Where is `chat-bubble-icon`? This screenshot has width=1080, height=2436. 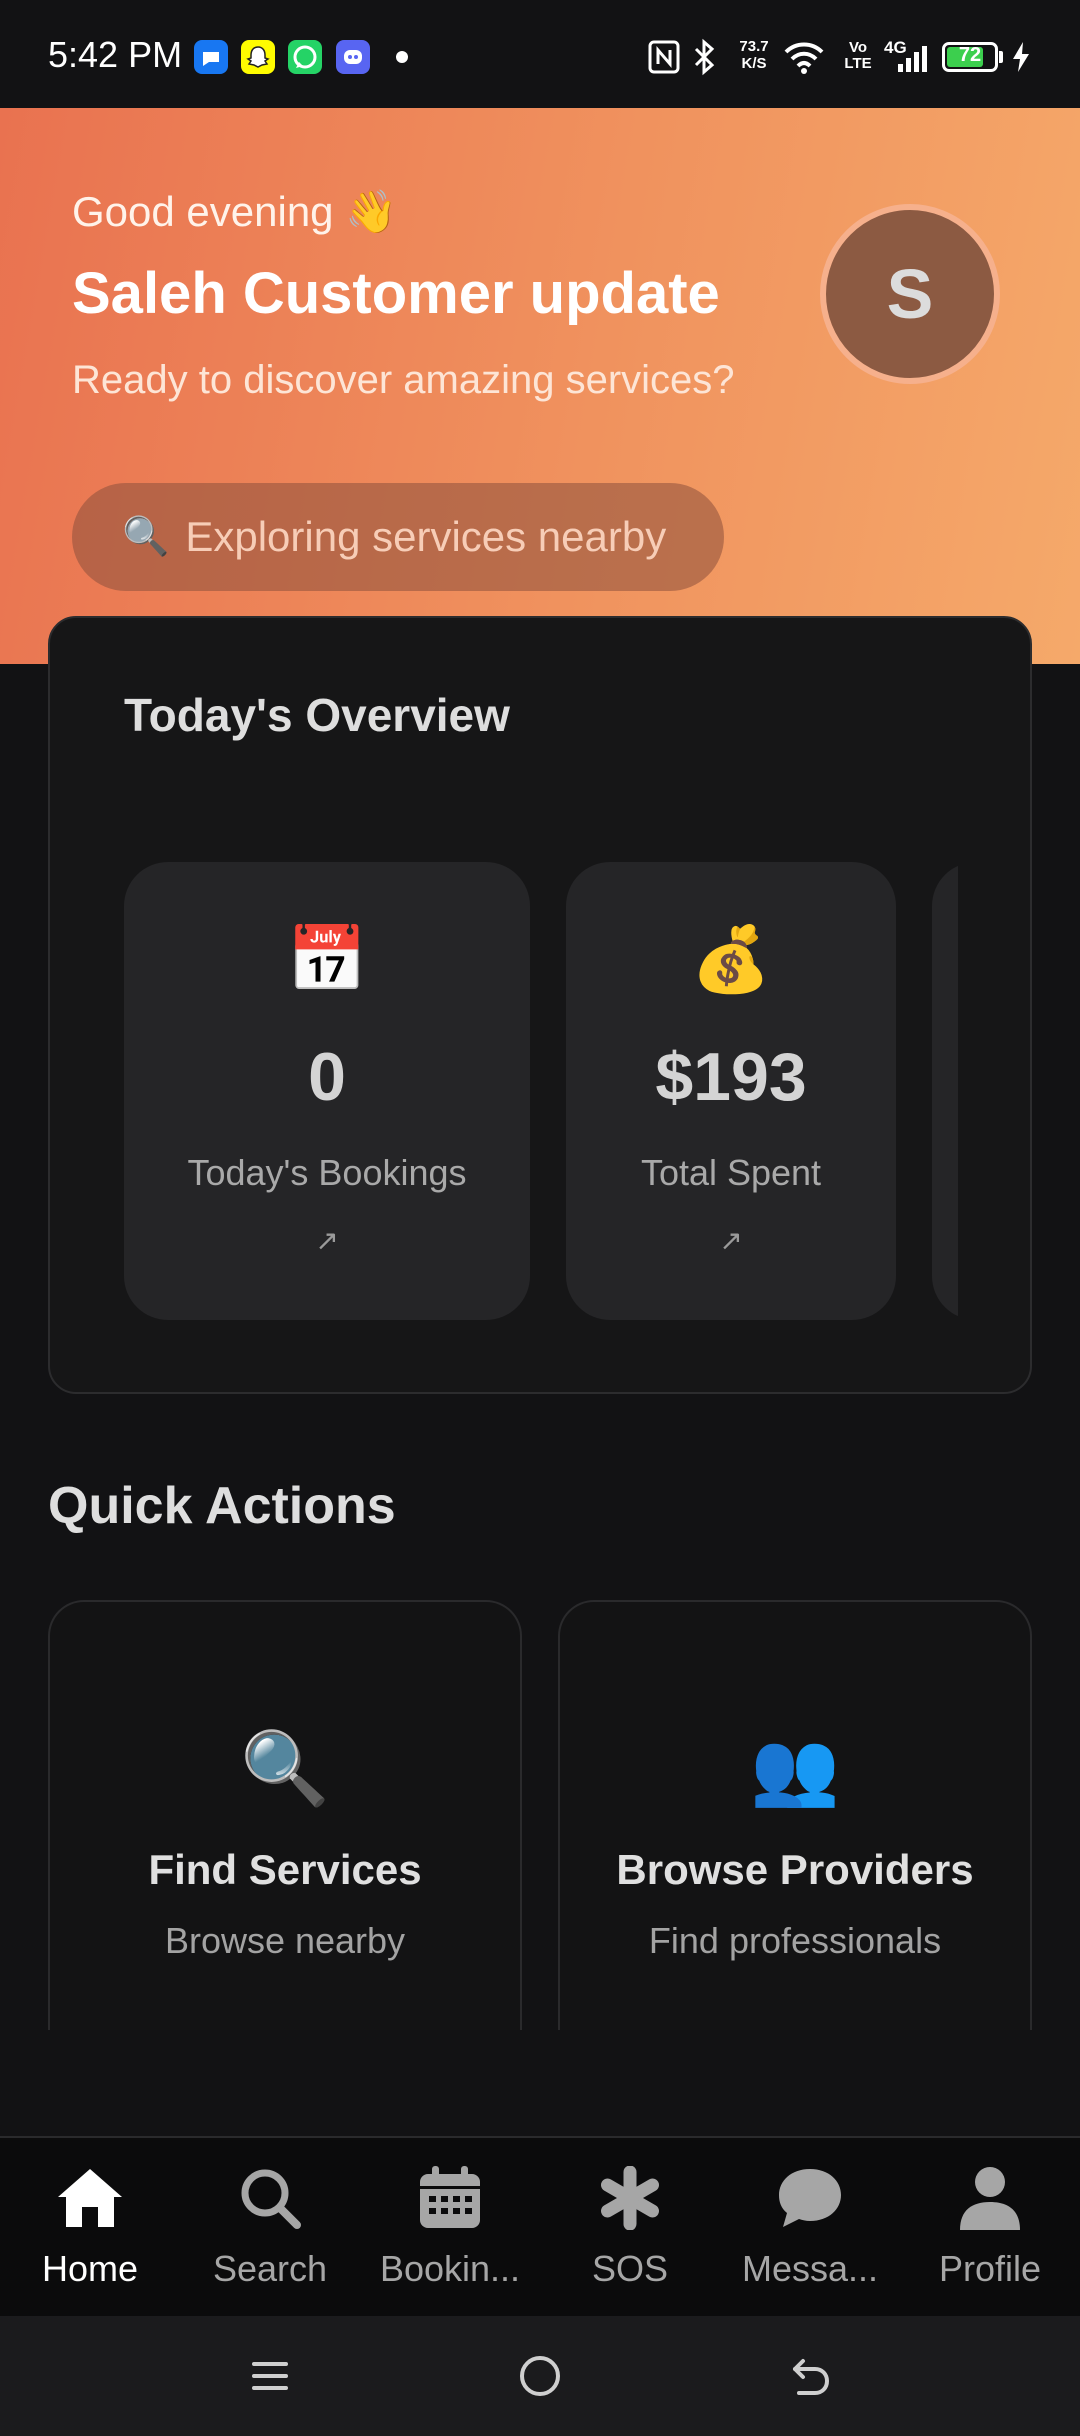
chat-bubble-icon is located at coordinates (810, 2198).